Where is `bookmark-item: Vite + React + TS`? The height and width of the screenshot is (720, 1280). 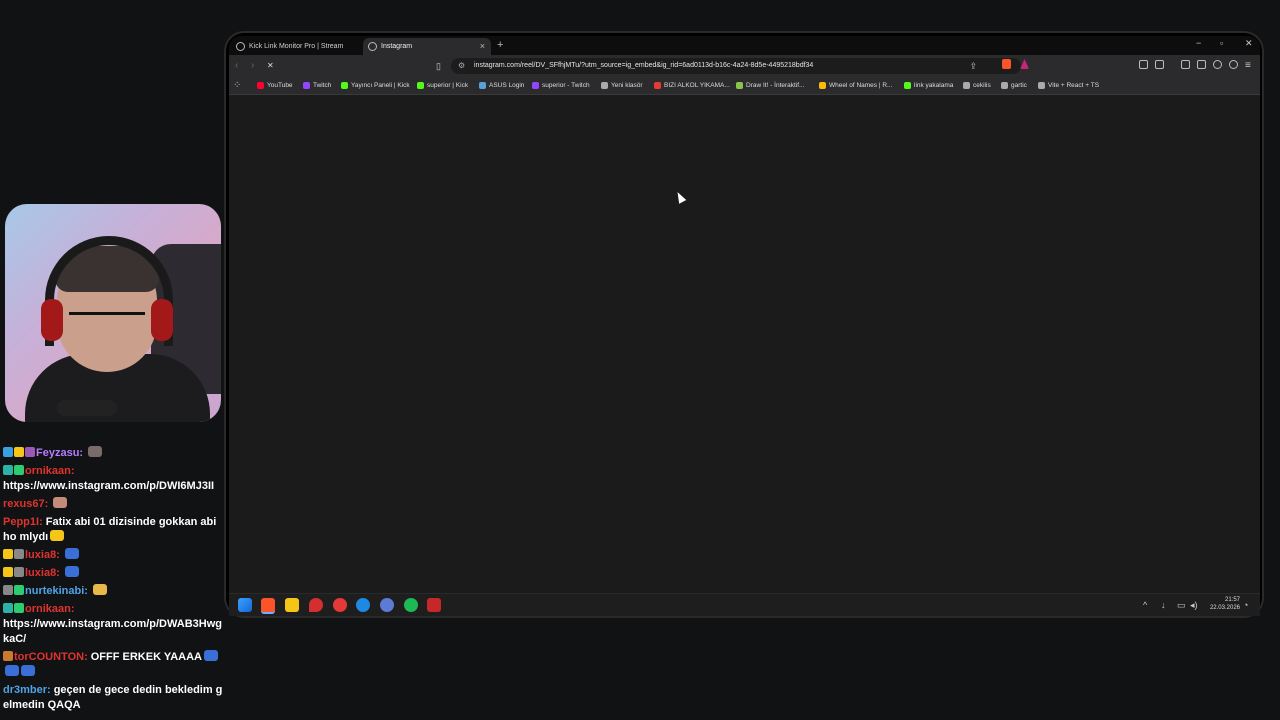
bookmark-item: Vite + React + TS is located at coordinates (1068, 85).